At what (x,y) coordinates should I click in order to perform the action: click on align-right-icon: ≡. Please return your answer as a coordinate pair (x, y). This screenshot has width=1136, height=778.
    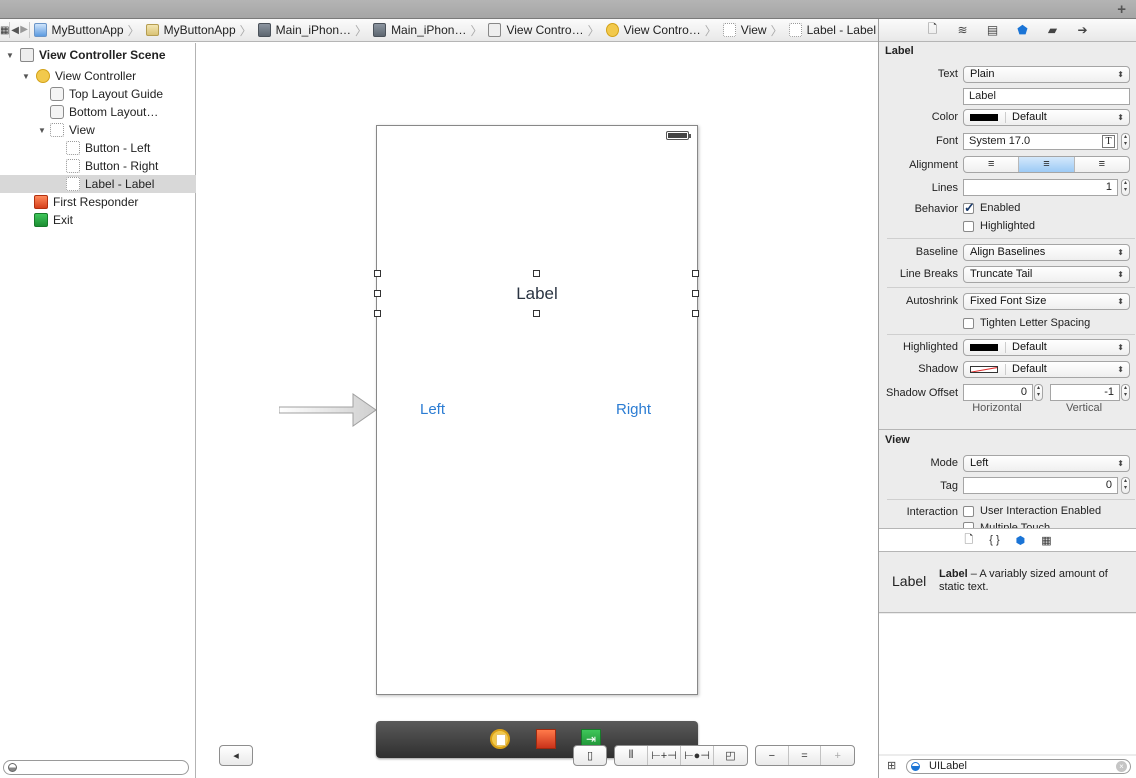
    Looking at the image, I should click on (1102, 164).